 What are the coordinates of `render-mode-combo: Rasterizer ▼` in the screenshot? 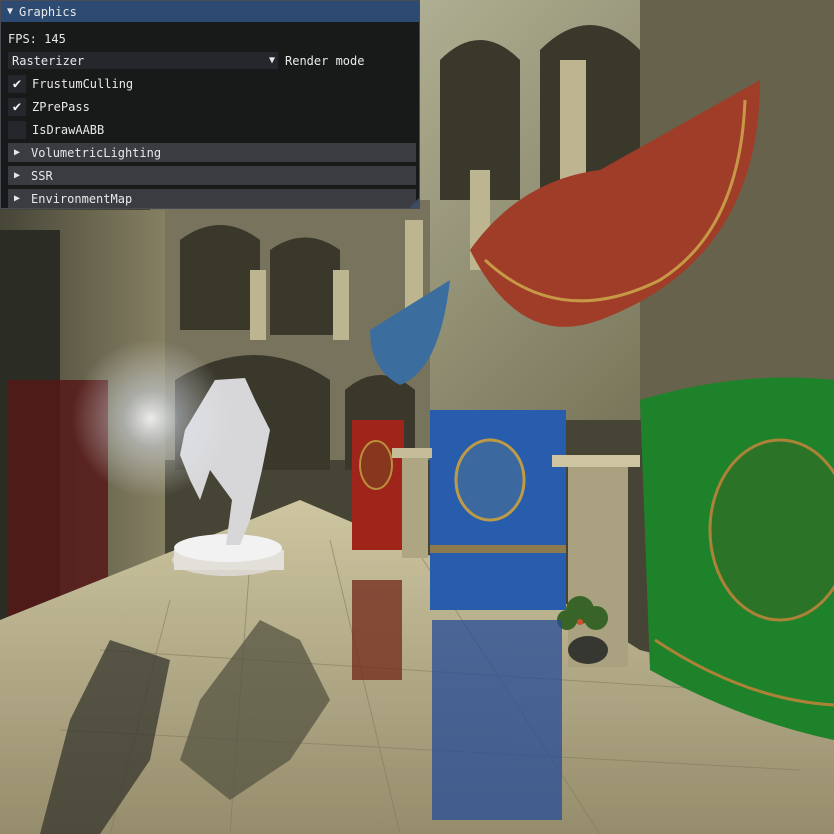 It's located at (143, 60).